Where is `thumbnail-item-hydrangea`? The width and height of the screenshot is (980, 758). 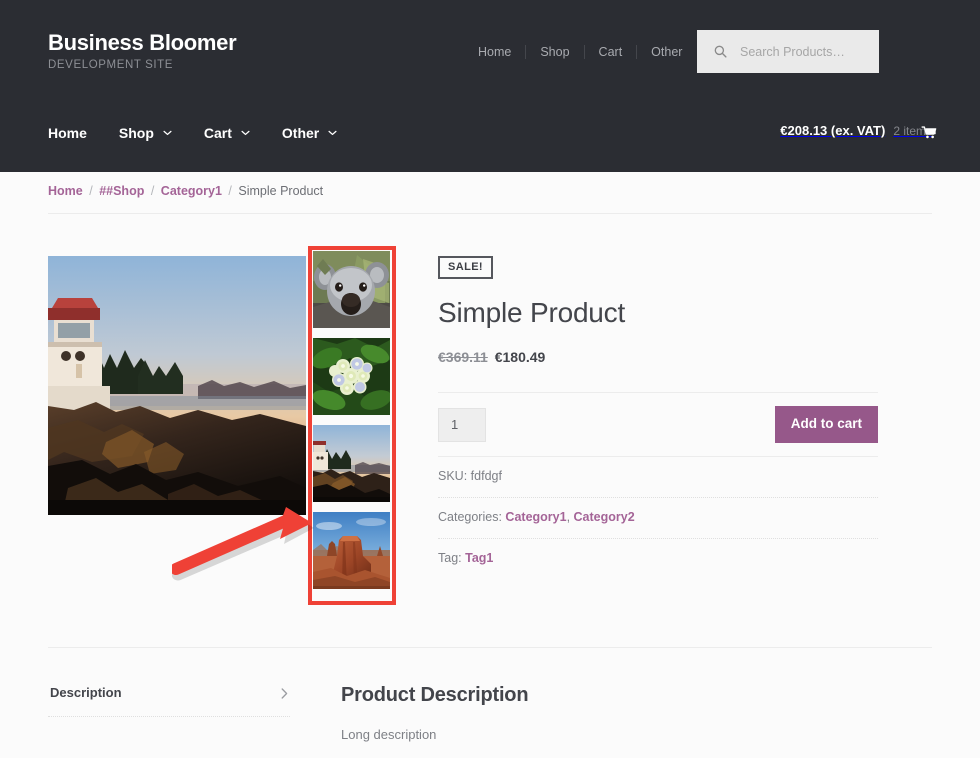
thumbnail-item-hydrangea is located at coordinates (351, 376).